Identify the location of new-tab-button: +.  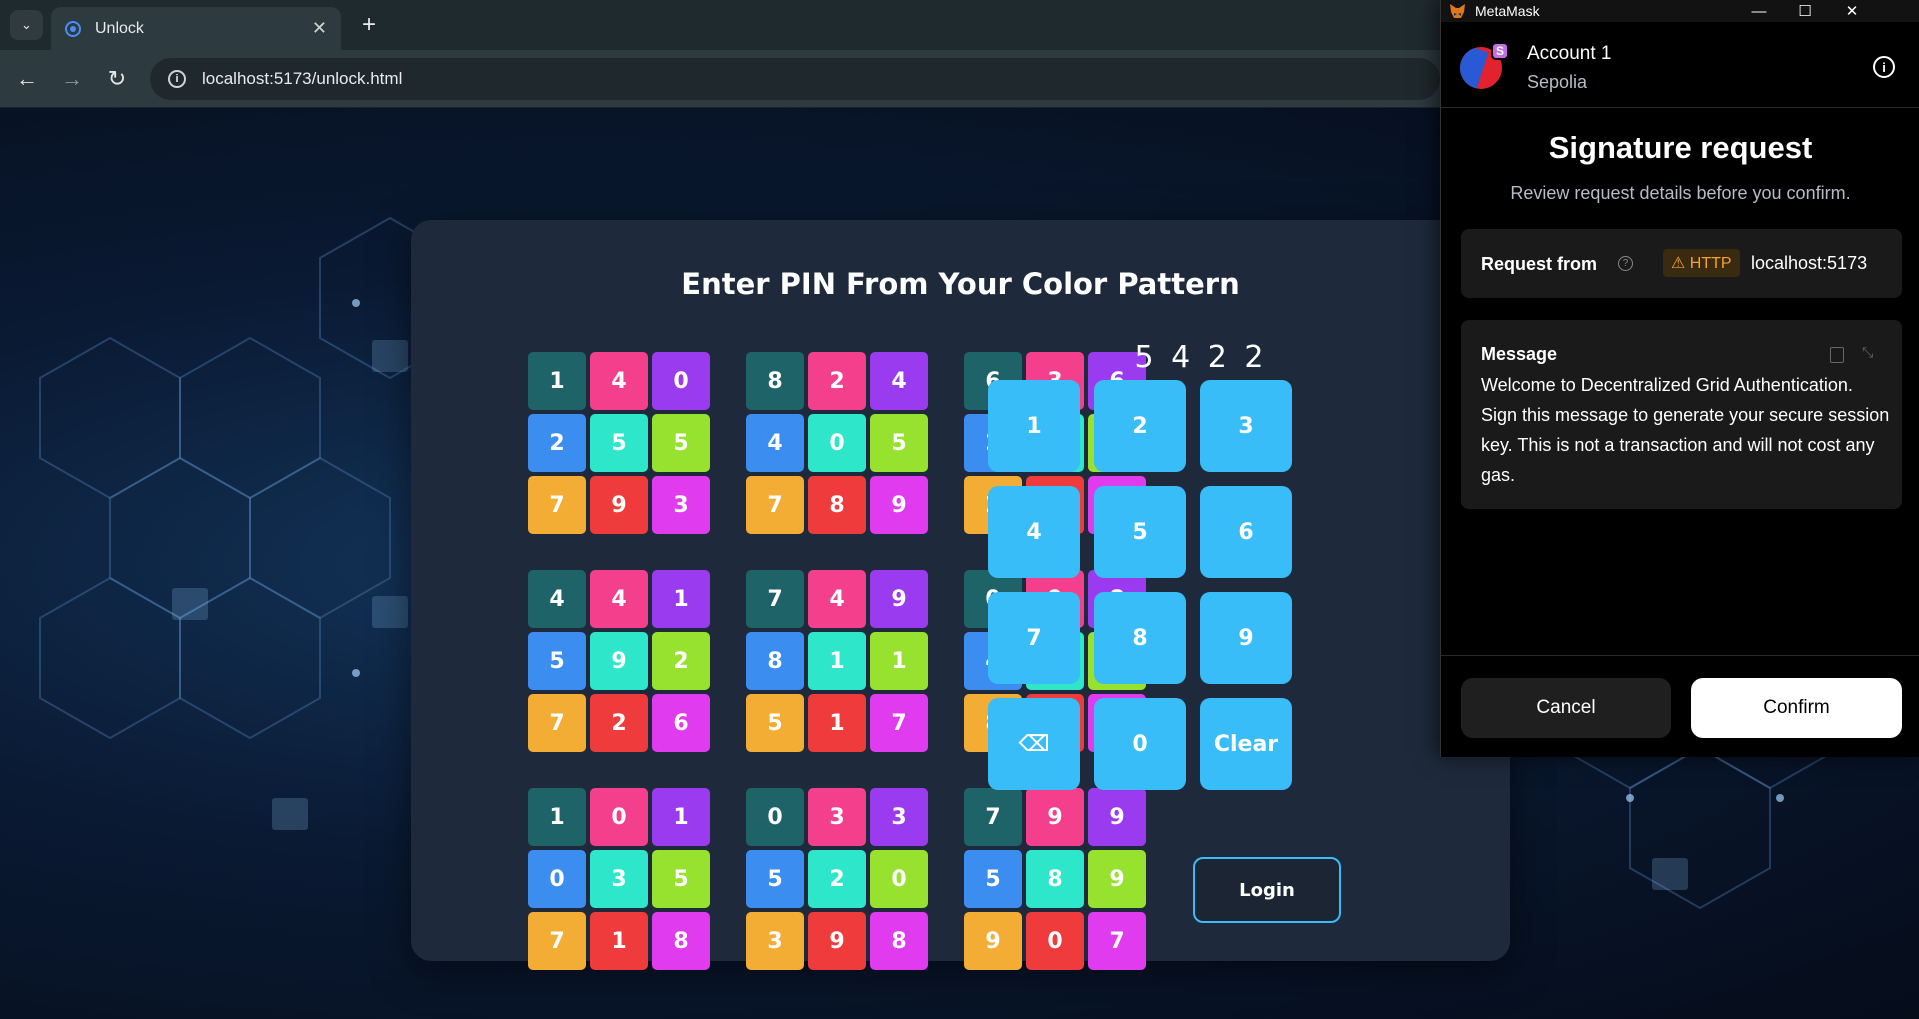
(369, 25).